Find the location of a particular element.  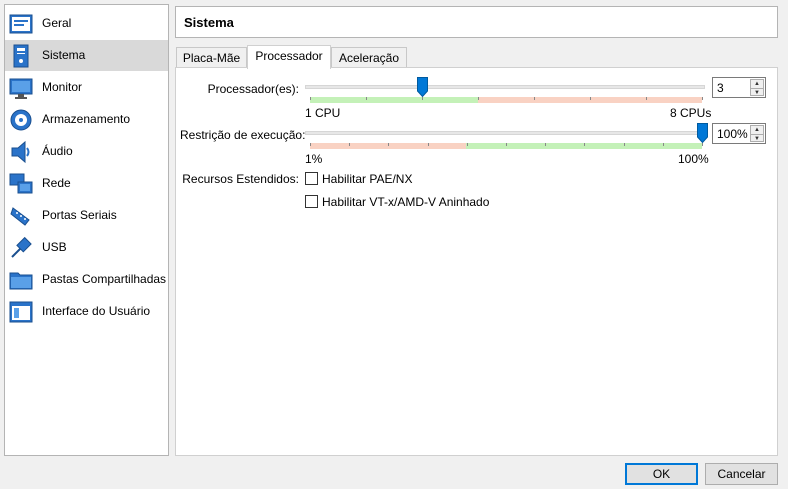

execution-cap-spin-buttons: ▲ ▼ is located at coordinates (757, 133).